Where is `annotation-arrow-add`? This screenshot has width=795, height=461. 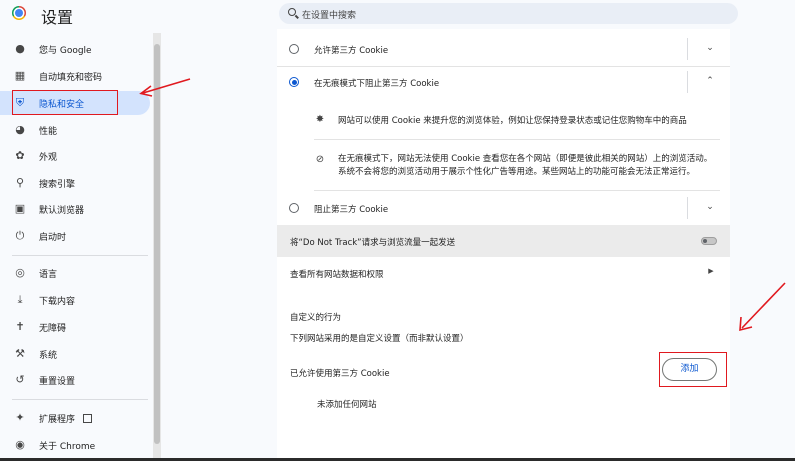 annotation-arrow-add is located at coordinates (762, 307).